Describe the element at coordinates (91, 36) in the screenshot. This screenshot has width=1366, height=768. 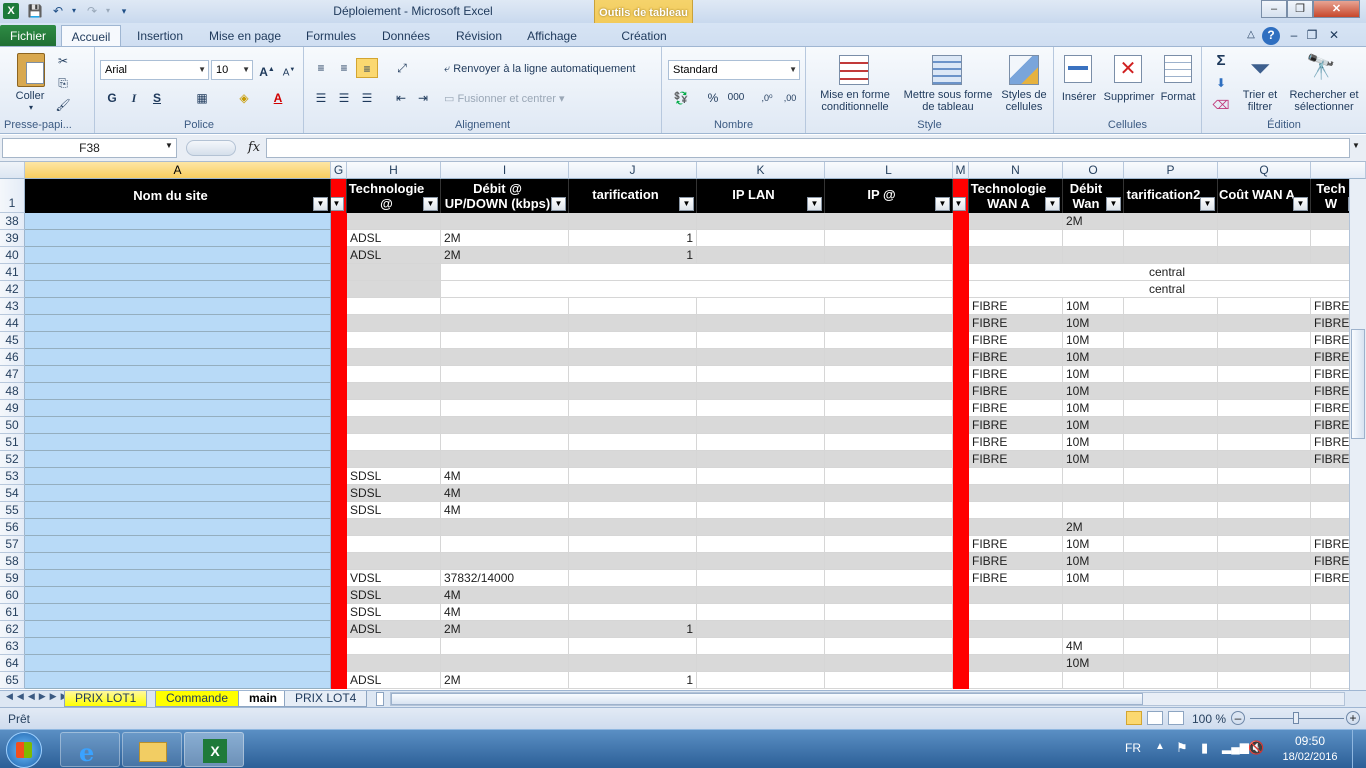
I see `tab-accueil: Accueil` at that location.